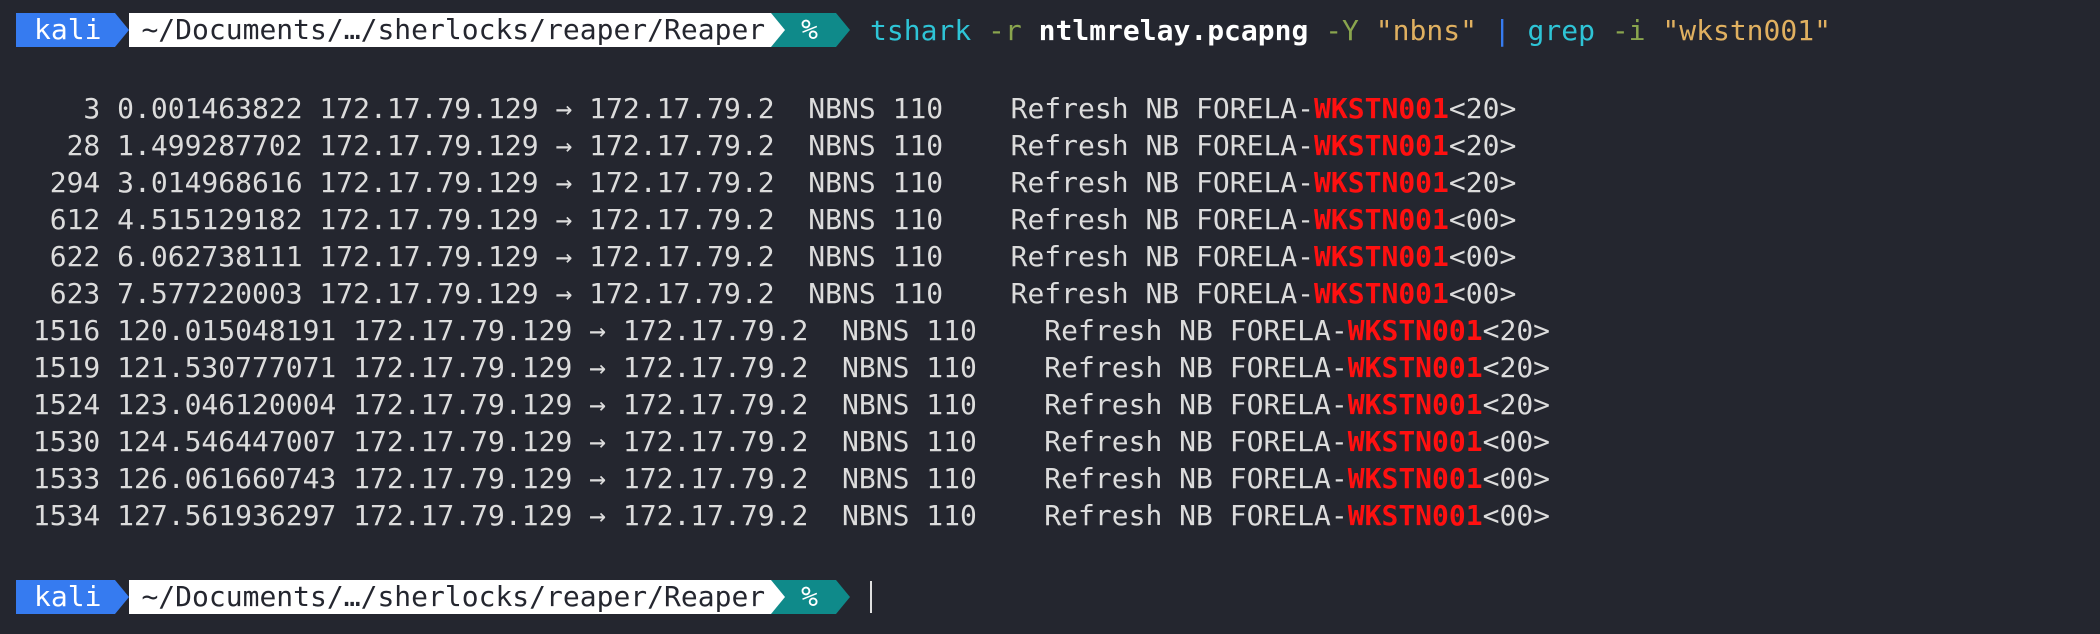 The image size is (2100, 634). What do you see at coordinates (1628, 30) in the screenshot?
I see `command-flag: -i` at bounding box center [1628, 30].